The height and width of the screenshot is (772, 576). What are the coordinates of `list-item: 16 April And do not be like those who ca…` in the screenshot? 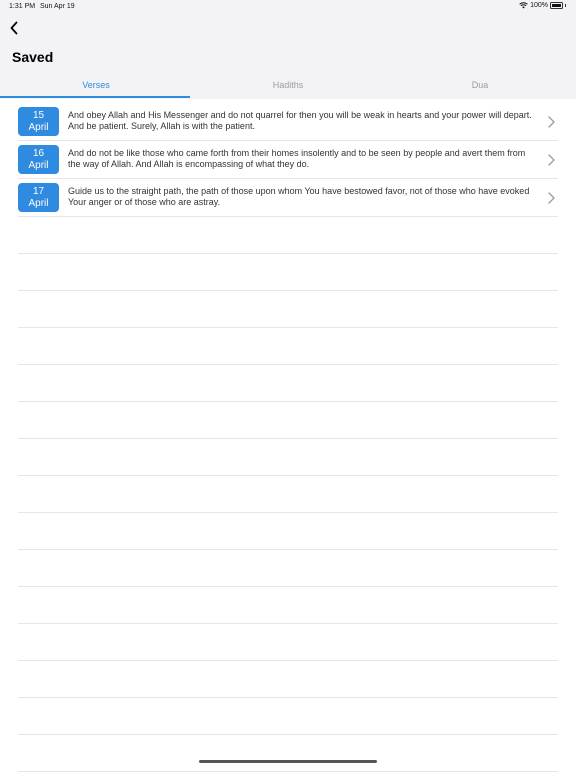 It's located at (288, 160).